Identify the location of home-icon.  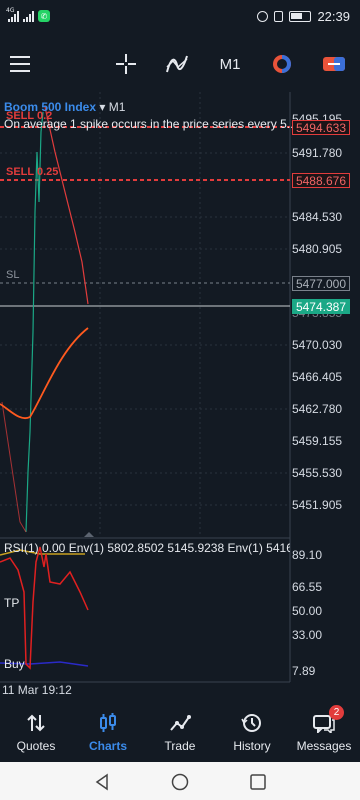
(180, 782).